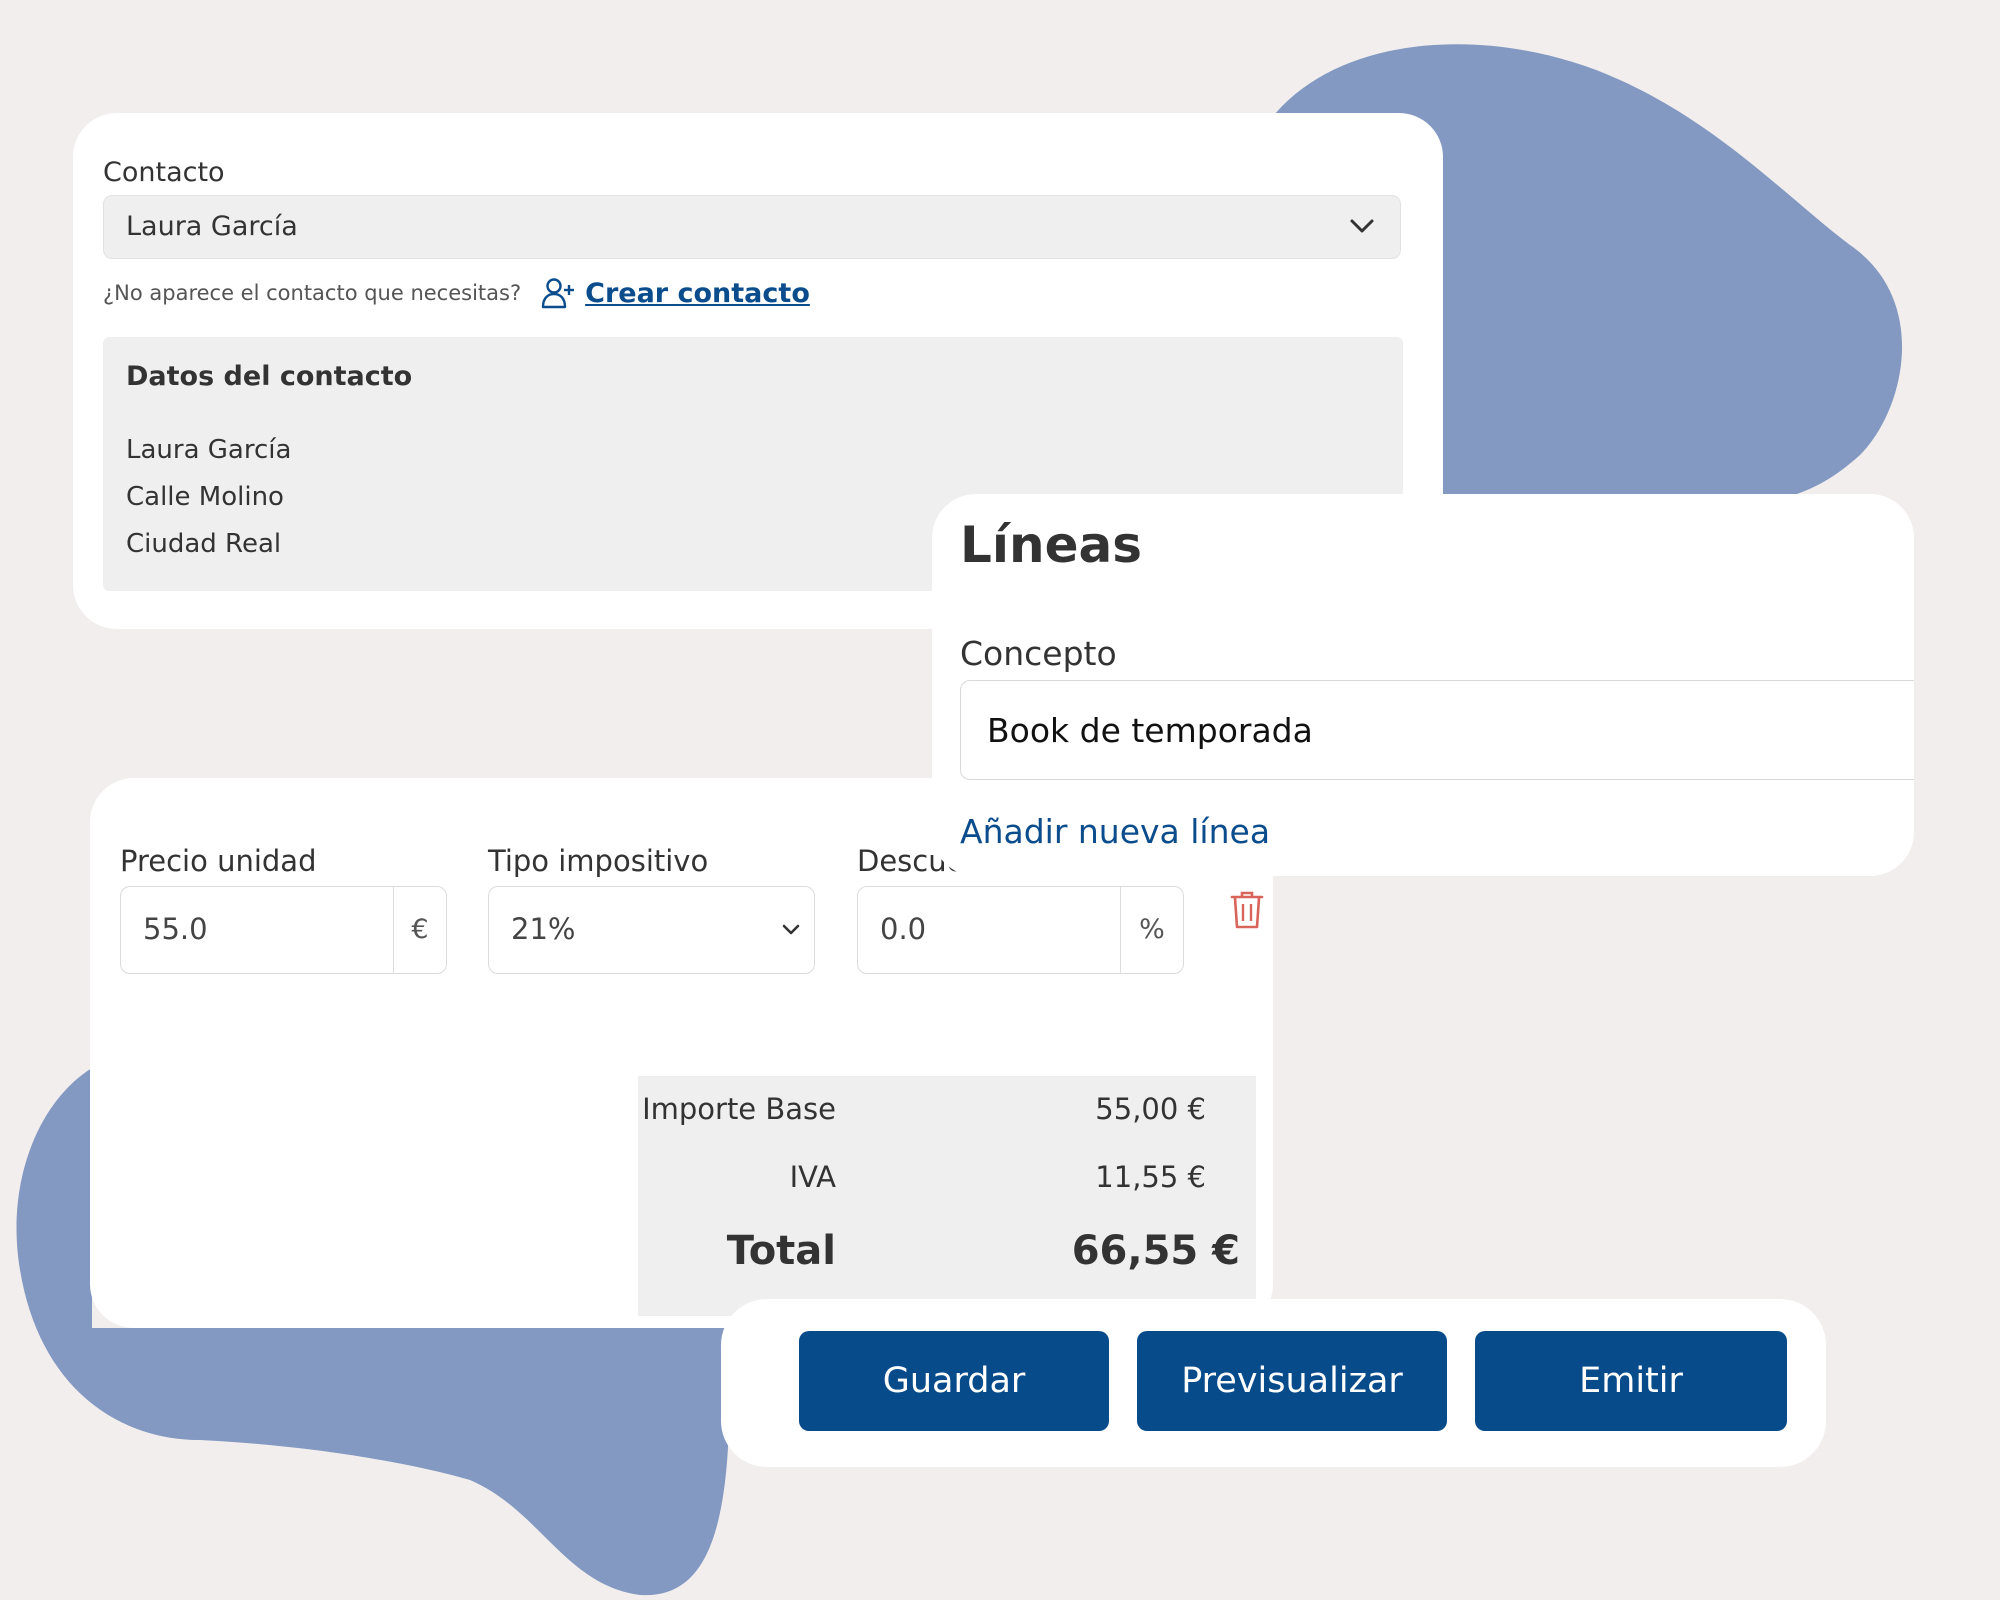  What do you see at coordinates (651, 930) in the screenshot?
I see `tax-type-select: 21%` at bounding box center [651, 930].